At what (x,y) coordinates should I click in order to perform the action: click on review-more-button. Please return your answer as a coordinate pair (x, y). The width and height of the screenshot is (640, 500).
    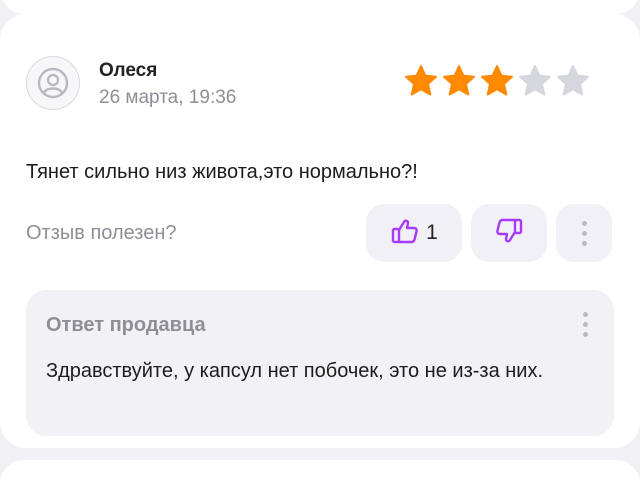
    Looking at the image, I should click on (584, 233).